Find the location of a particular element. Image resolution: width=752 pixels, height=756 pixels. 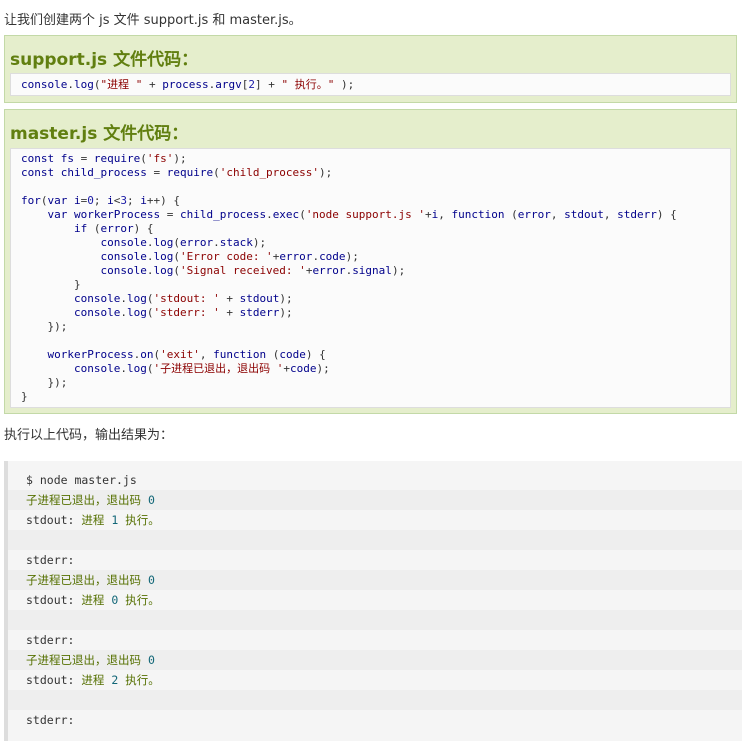

output-line: $ node master.js is located at coordinates (81, 480).